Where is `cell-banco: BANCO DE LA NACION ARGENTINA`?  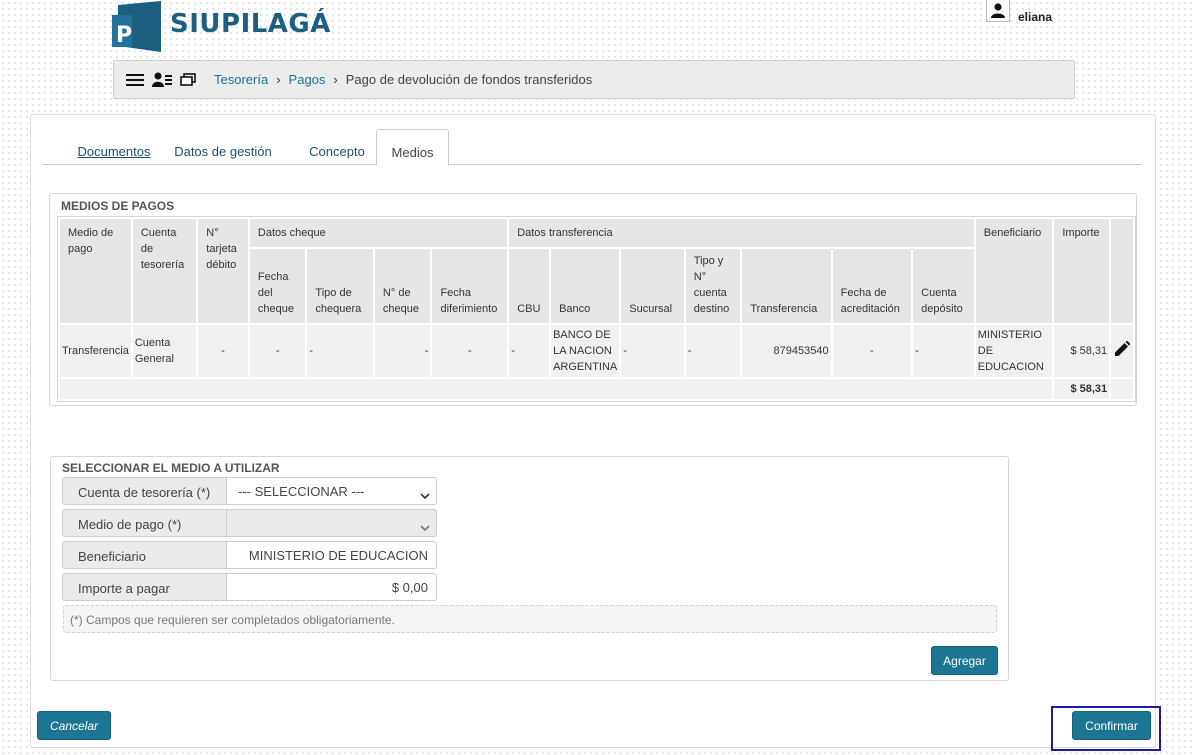 cell-banco: BANCO DE LA NACION ARGENTINA is located at coordinates (585, 351).